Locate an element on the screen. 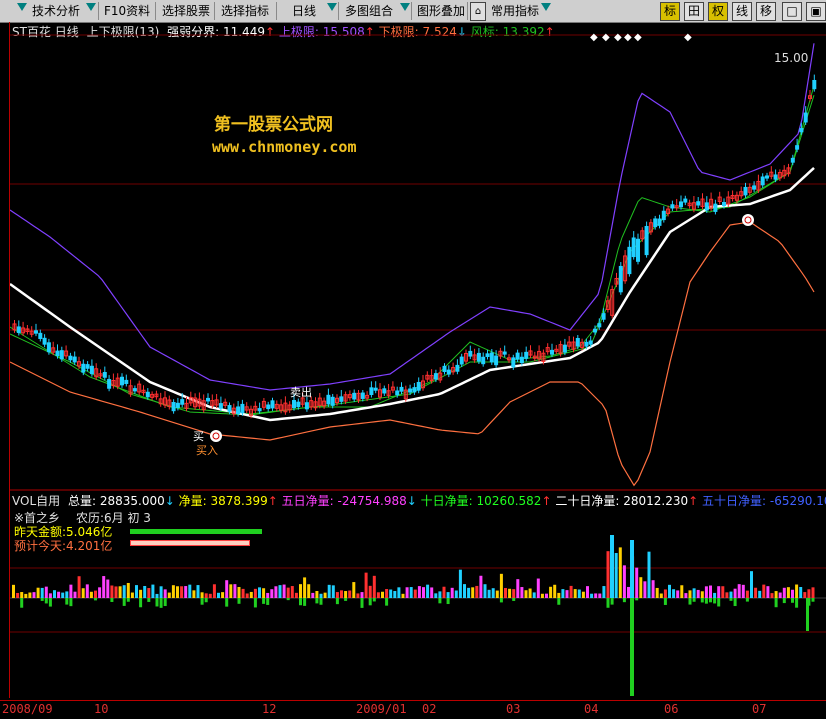  menu-common-indicators: 常用指标 is located at coordinates (515, 11).